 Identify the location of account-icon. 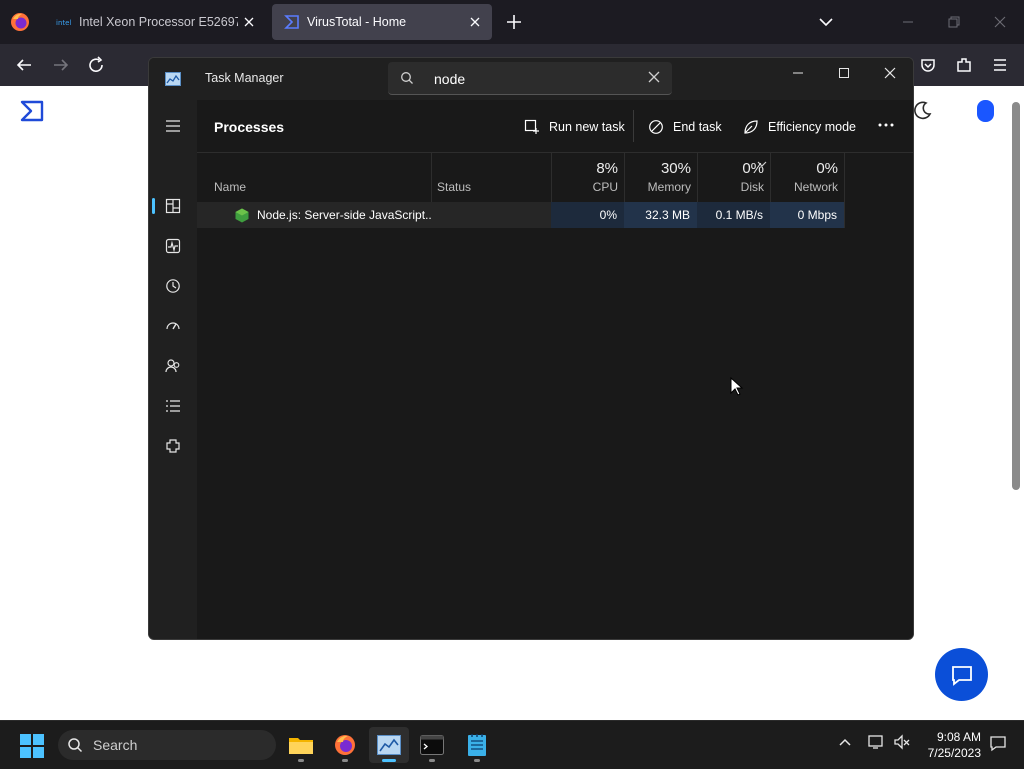
(985, 111).